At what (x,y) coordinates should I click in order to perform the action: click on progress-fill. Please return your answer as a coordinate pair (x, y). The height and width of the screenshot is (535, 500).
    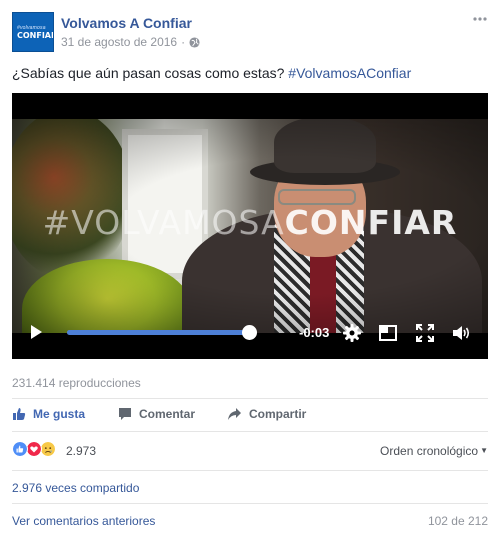
    Looking at the image, I should click on (158, 332).